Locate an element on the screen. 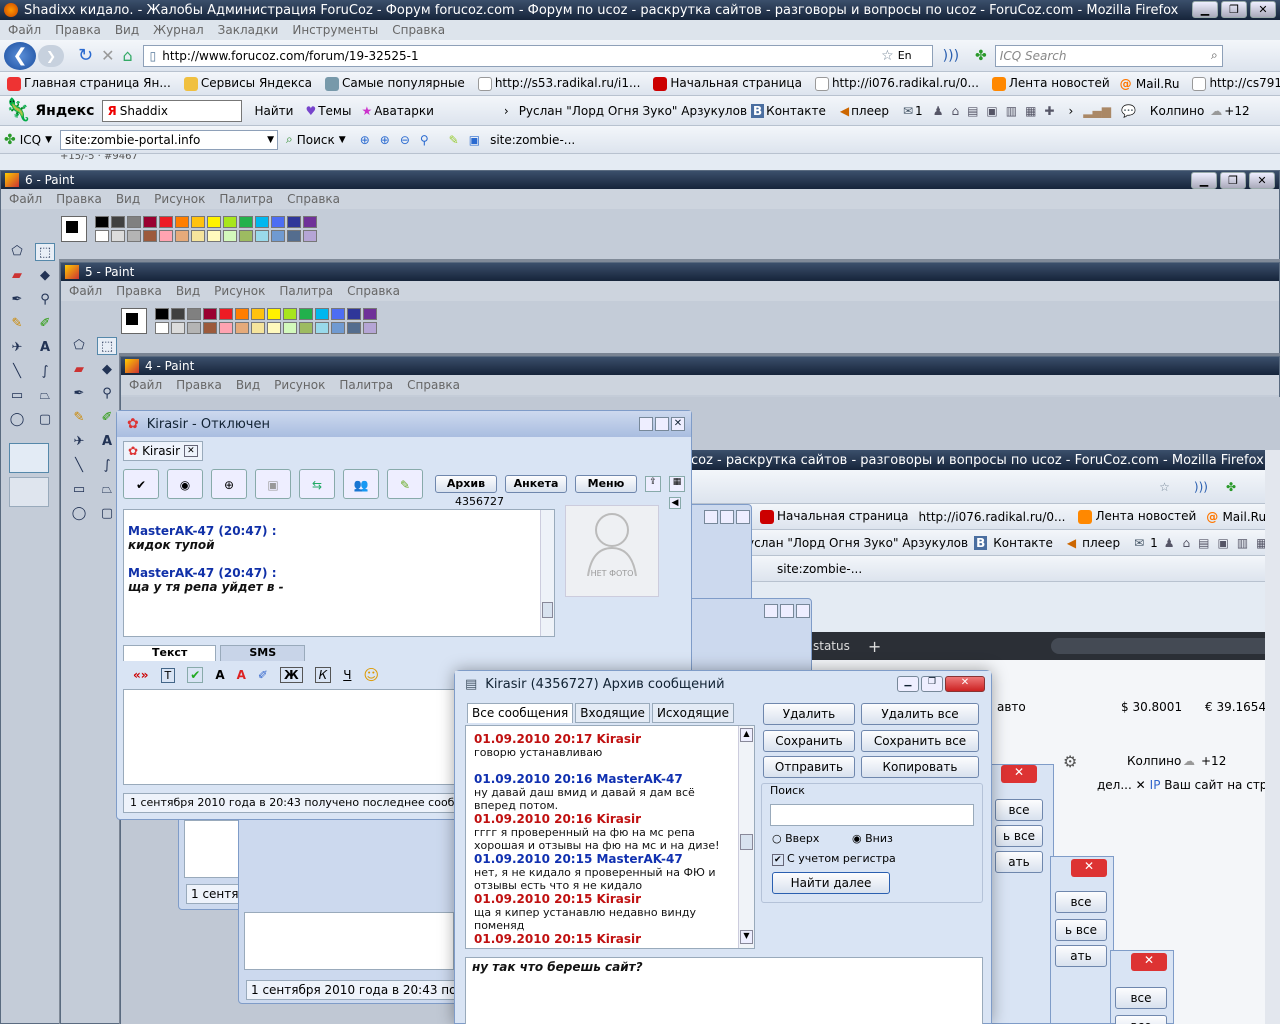 This screenshot has height=1024, width=1280. archive-scrollbar: ▲ ▼ is located at coordinates (746, 837).